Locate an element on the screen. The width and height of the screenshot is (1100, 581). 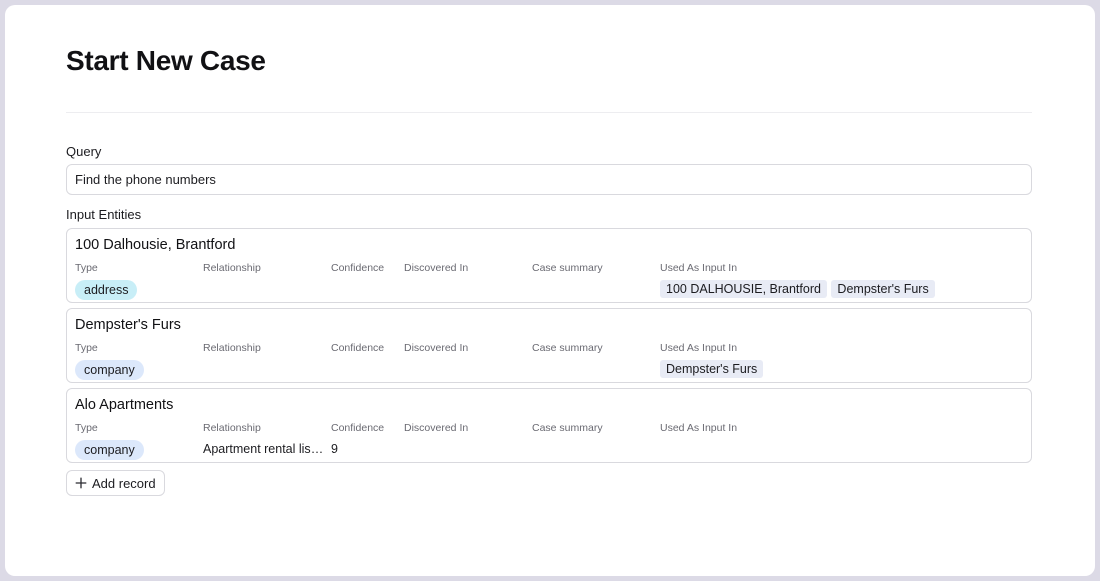
page-title: Start New Case is located at coordinates (166, 60).